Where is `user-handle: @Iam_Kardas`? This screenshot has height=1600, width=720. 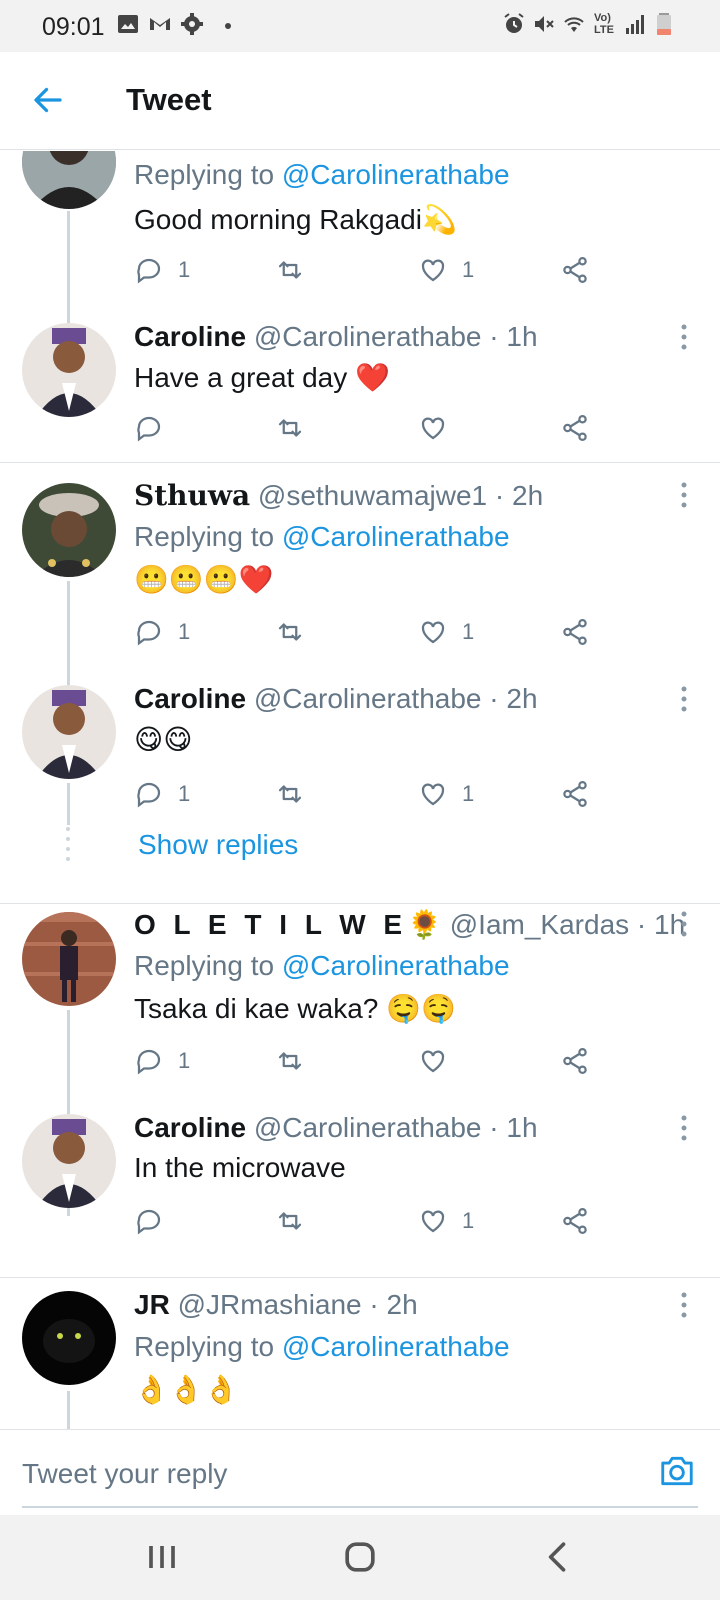
user-handle: @Iam_Kardas is located at coordinates (539, 924).